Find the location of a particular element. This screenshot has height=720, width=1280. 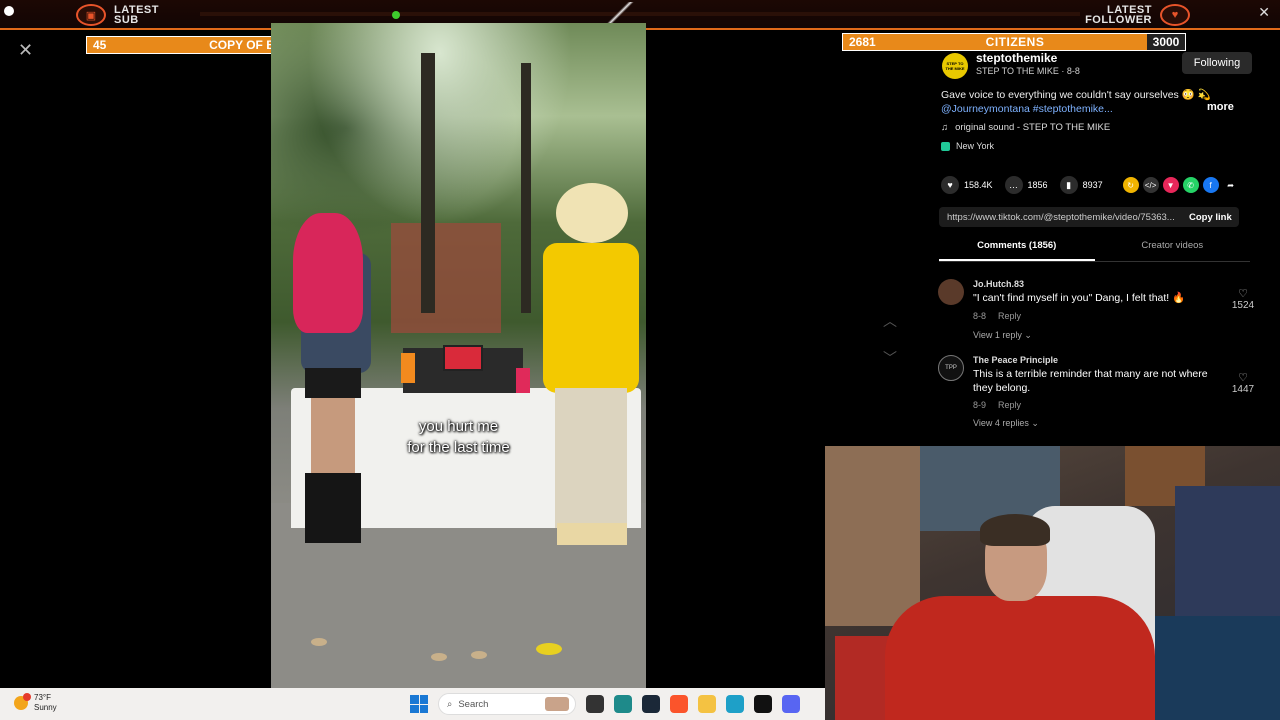

save-count: 8937 is located at coordinates (1092, 185).